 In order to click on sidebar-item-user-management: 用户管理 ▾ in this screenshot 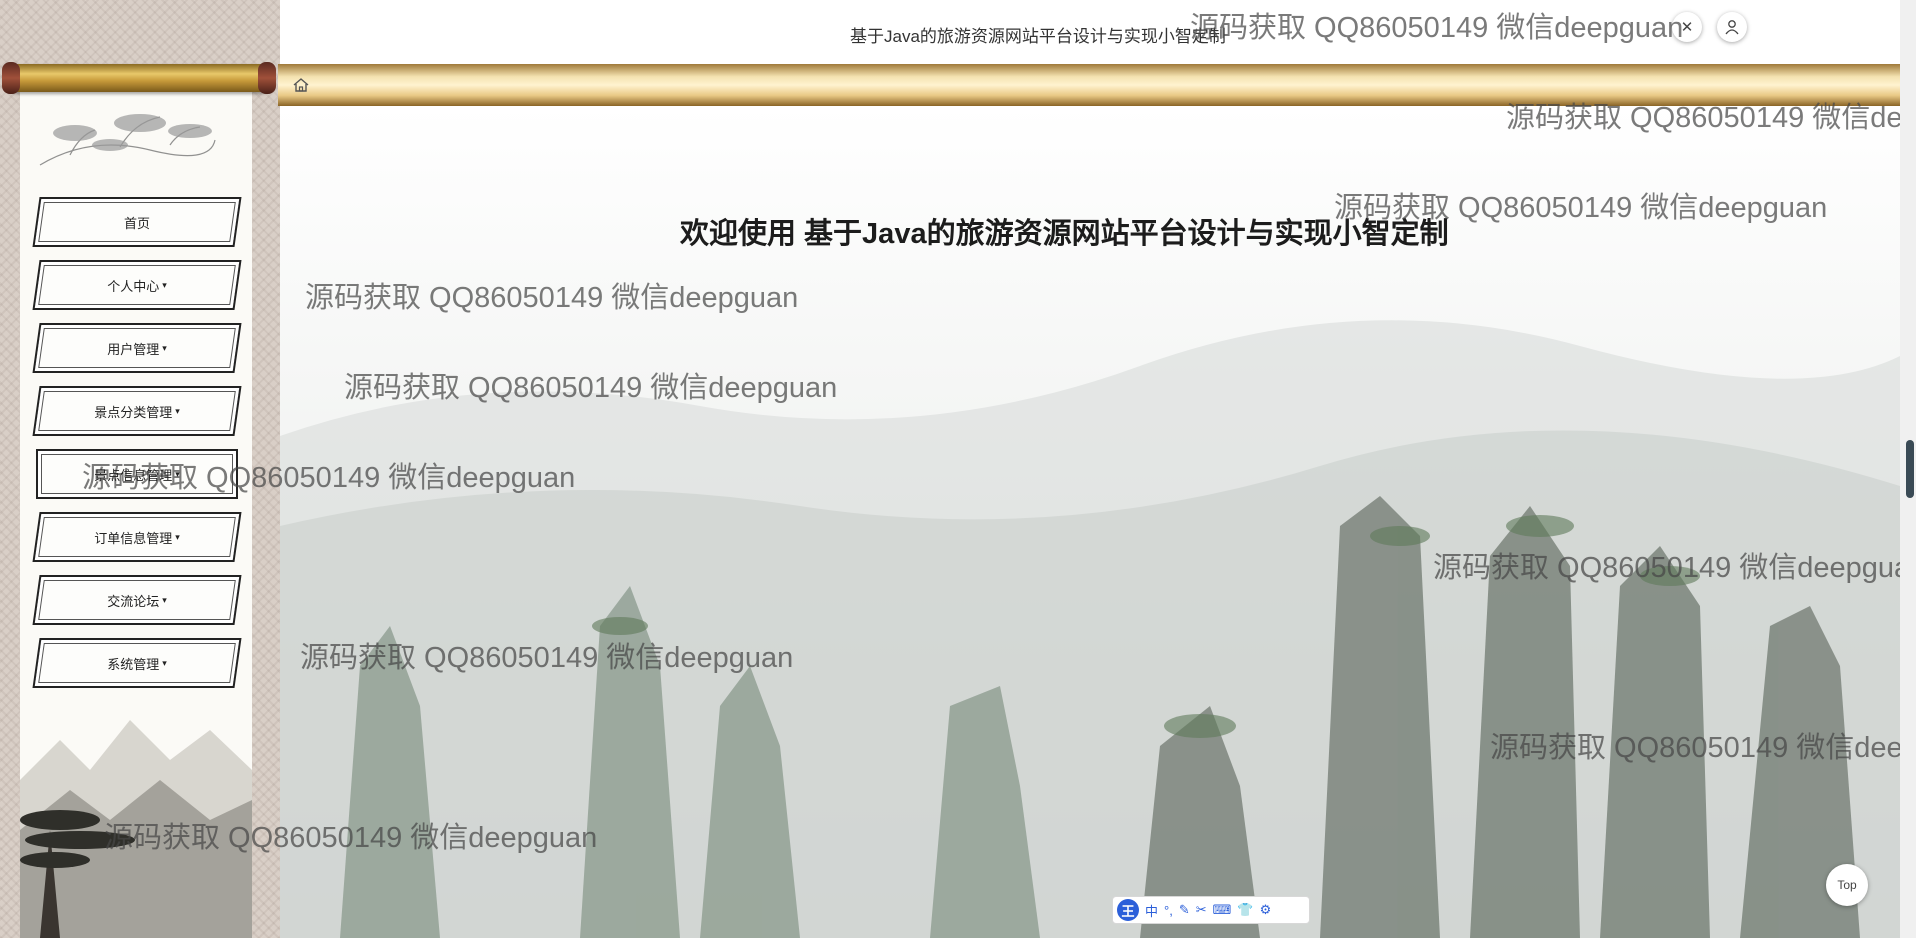, I will do `click(137, 348)`.